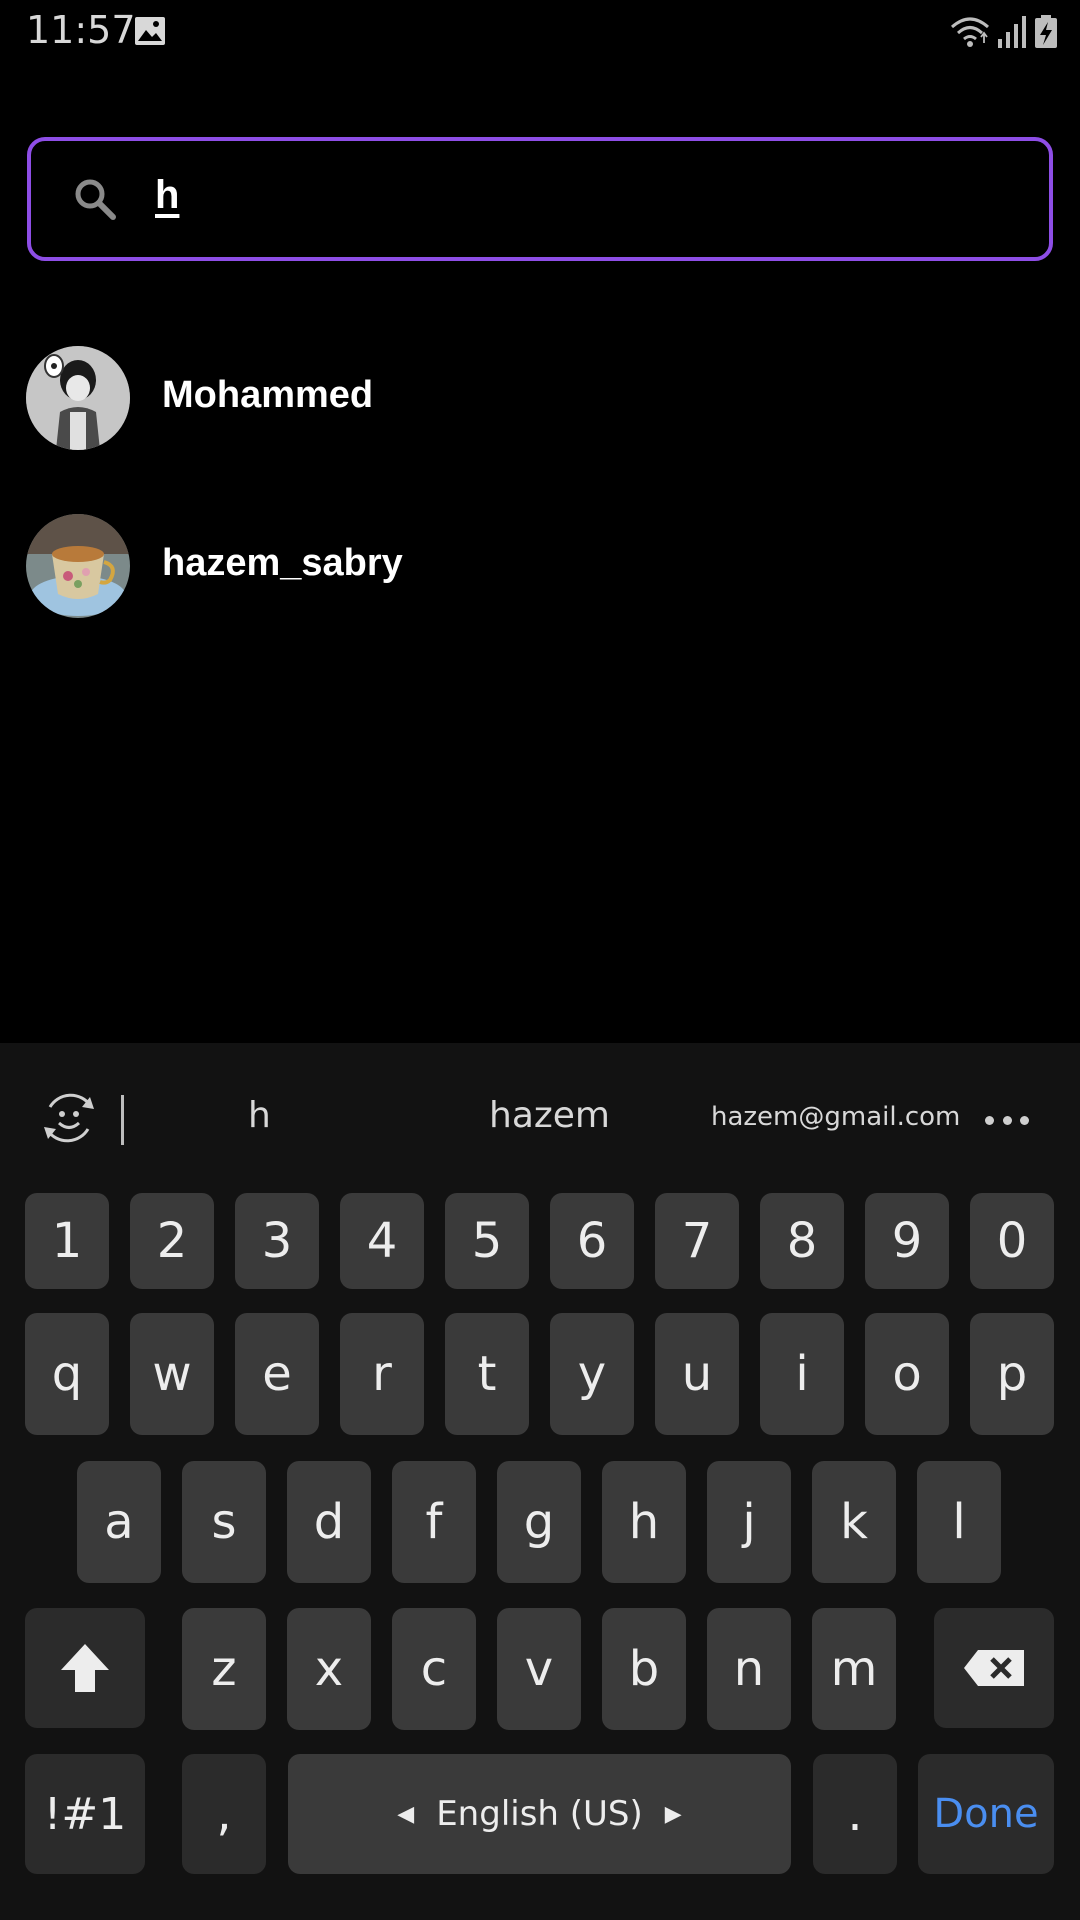 The width and height of the screenshot is (1080, 1920). Describe the element at coordinates (697, 1241) in the screenshot. I see `key-7: 7` at that location.